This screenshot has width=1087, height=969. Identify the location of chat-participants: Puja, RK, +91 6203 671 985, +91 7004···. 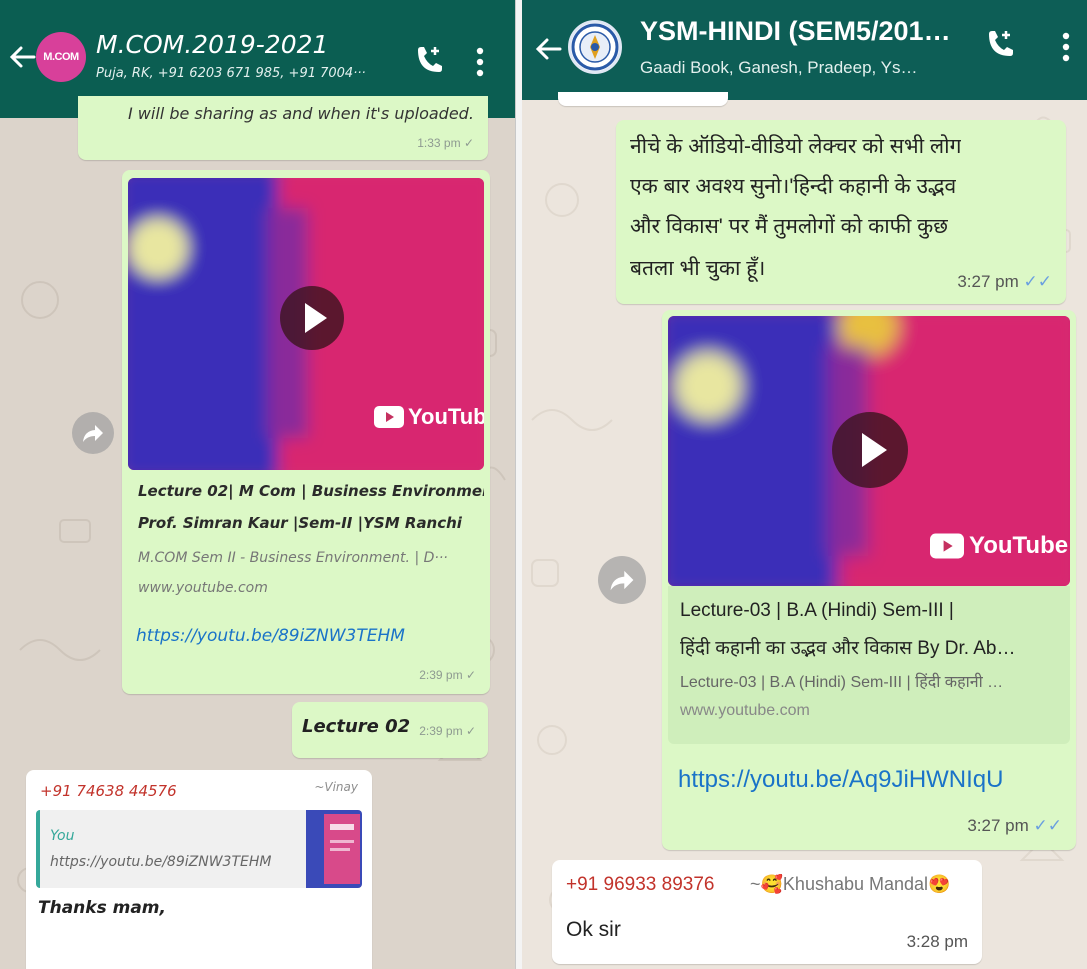
(246, 73).